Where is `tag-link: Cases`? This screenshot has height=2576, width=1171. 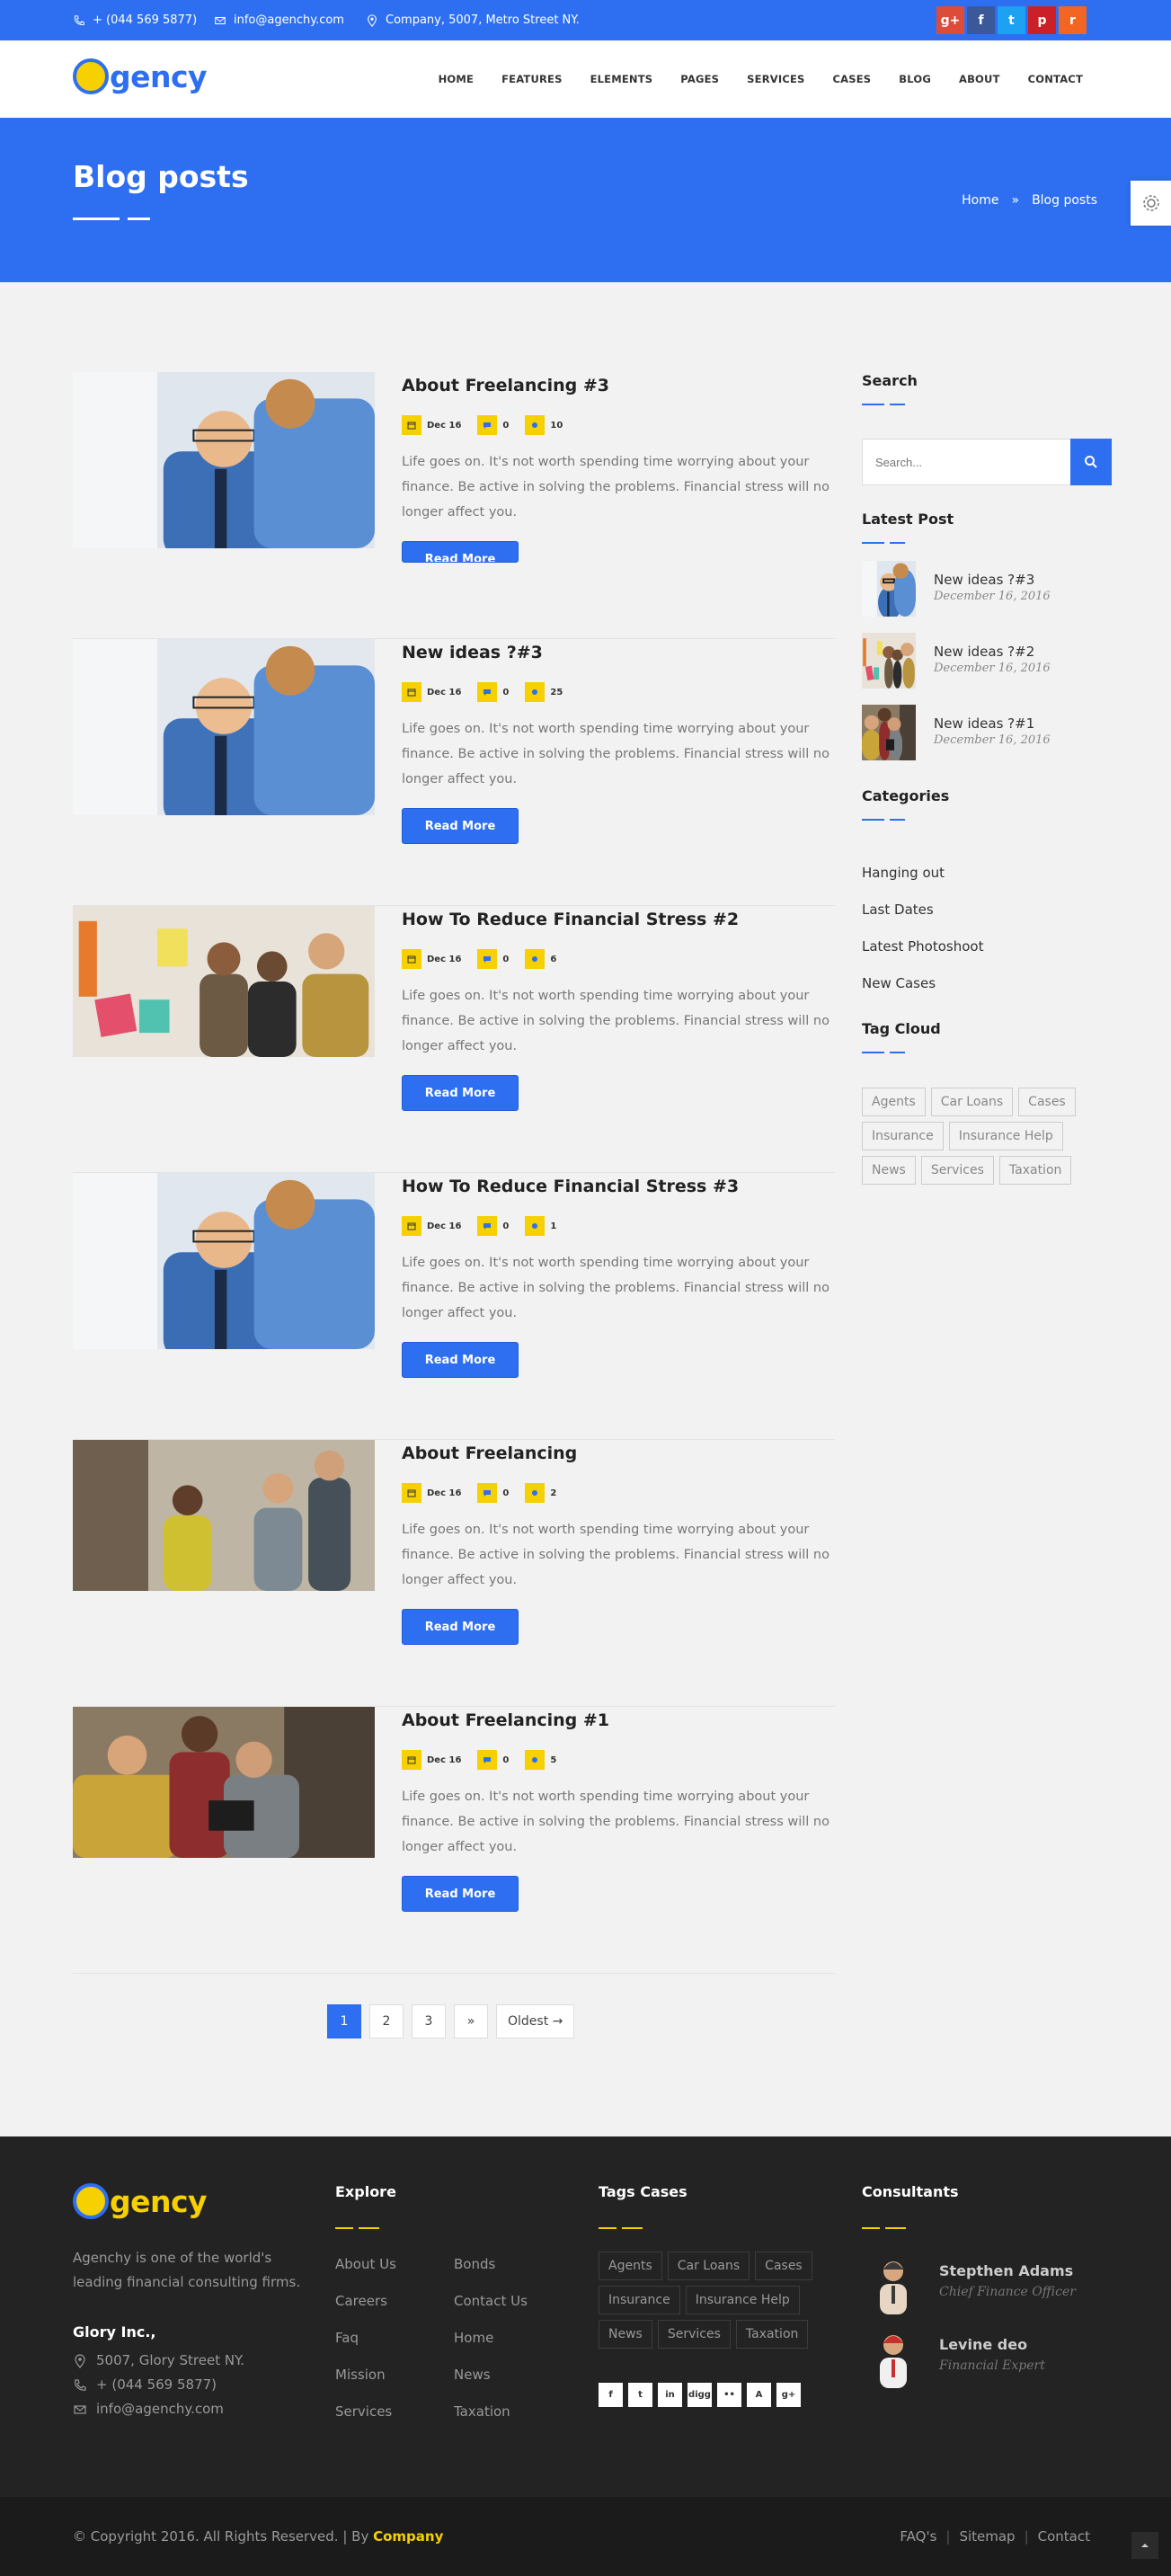
tag-link: Cases is located at coordinates (1047, 1102).